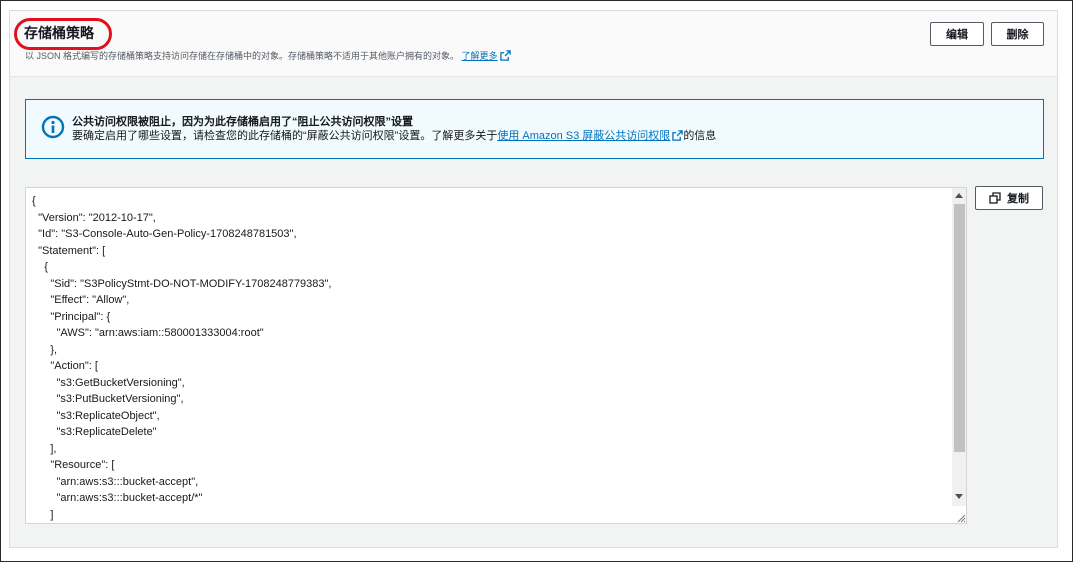  I want to click on learn-more-label: 了解更多, so click(479, 56).